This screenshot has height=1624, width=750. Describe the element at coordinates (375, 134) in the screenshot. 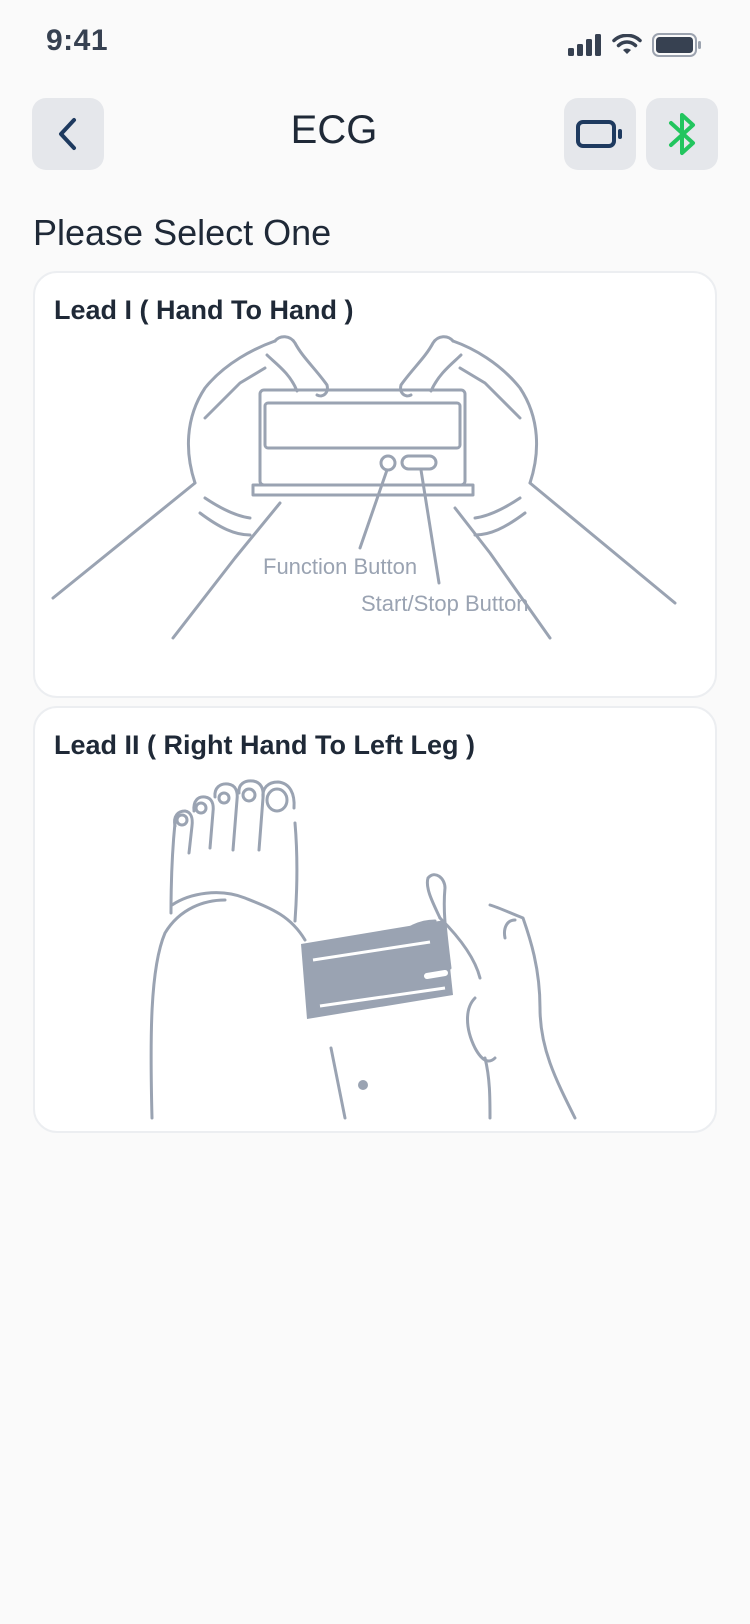

I see `nav-bar: ECG` at that location.